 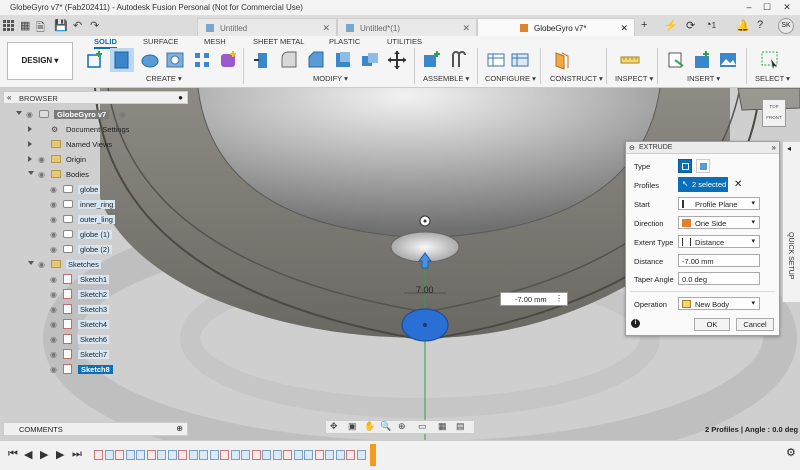 I want to click on select-menu: SELECT ▾, so click(x=772, y=78).